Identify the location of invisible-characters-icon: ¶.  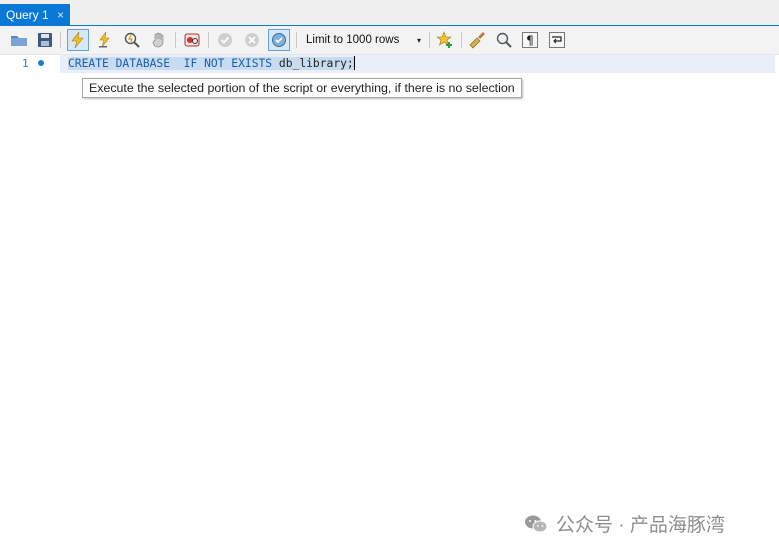
(530, 40).